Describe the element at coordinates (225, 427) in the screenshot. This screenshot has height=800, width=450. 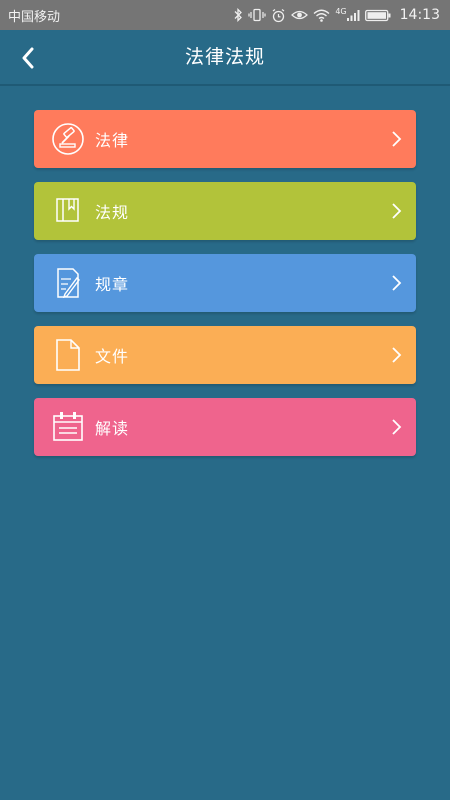
I see `menu-item-interpretation: 解读` at that location.